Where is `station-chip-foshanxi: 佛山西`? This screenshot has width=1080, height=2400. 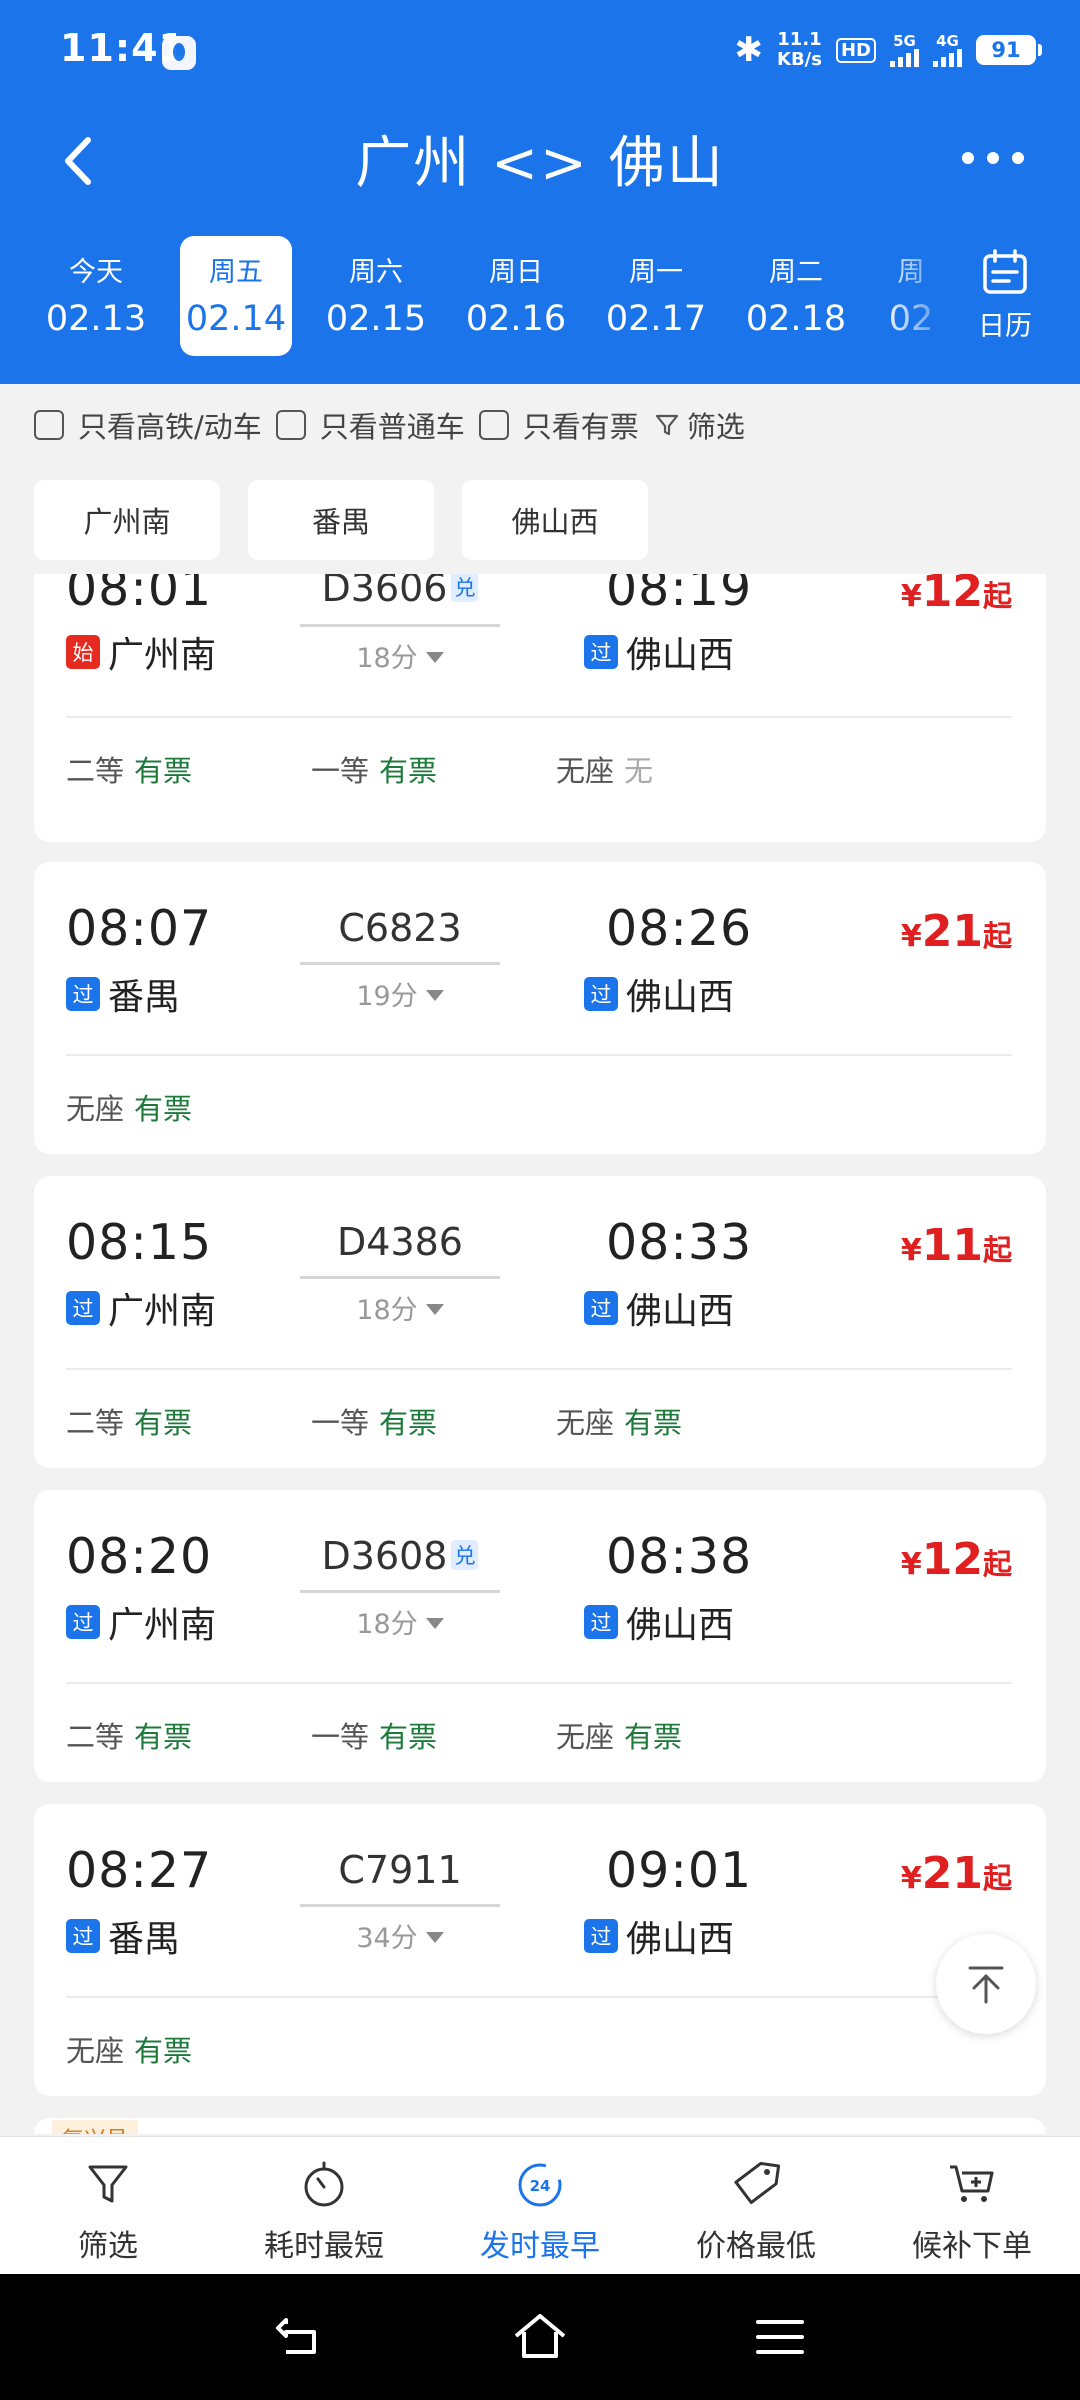
station-chip-foshanxi: 佛山西 is located at coordinates (555, 520).